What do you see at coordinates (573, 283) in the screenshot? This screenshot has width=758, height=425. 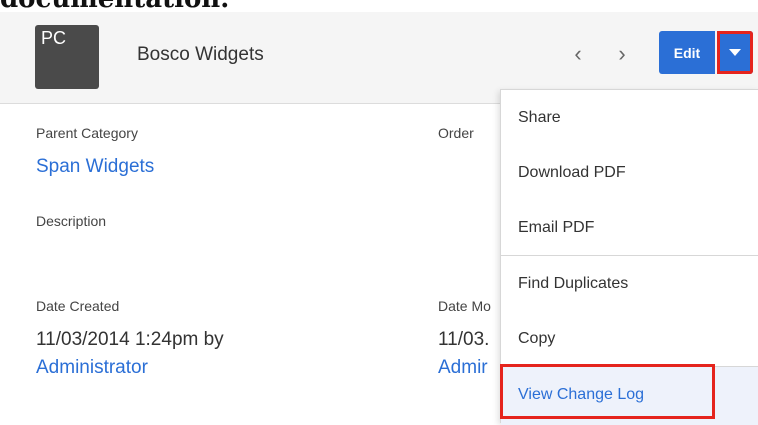 I see `menu-item-label: Find Duplicates` at bounding box center [573, 283].